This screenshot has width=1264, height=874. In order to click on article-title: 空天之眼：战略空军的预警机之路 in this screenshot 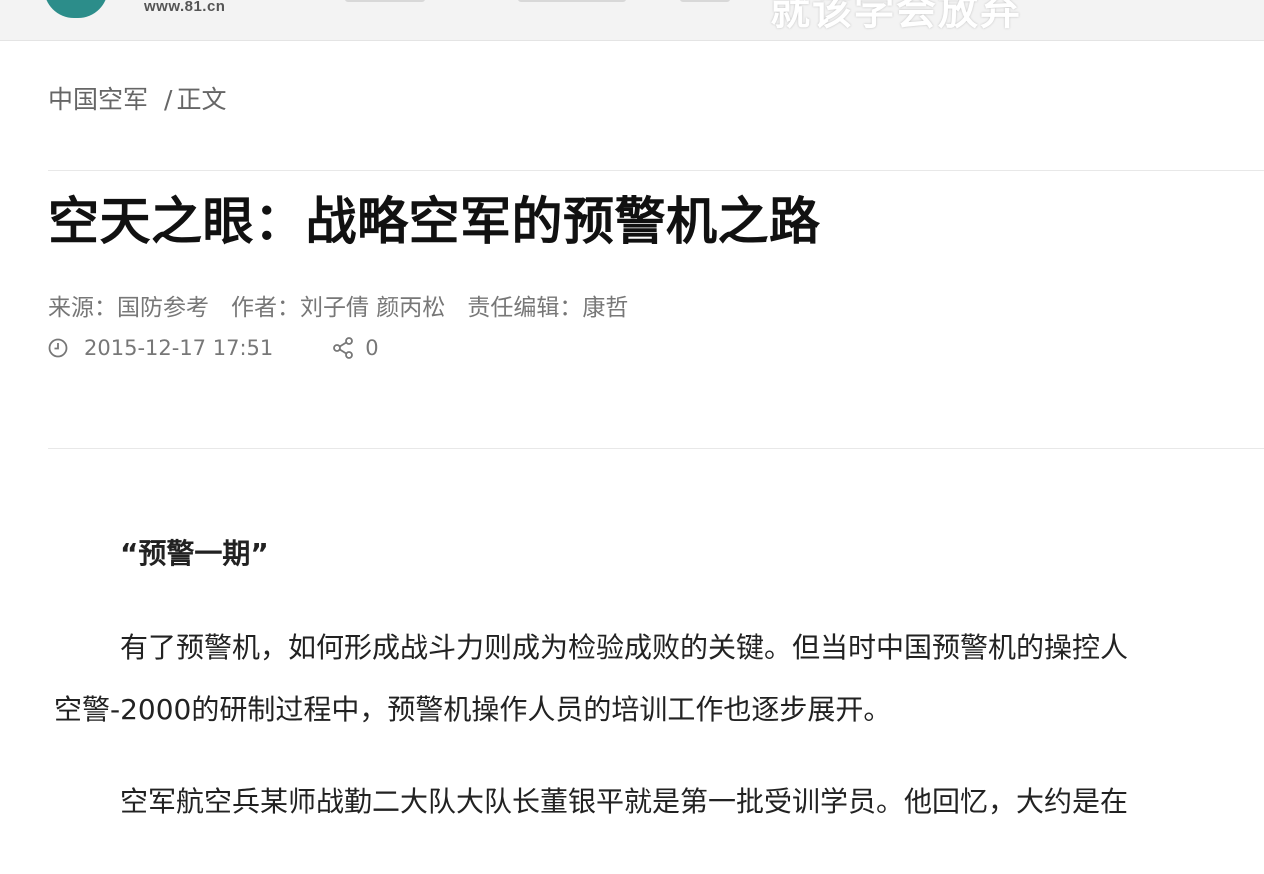, I will do `click(434, 222)`.